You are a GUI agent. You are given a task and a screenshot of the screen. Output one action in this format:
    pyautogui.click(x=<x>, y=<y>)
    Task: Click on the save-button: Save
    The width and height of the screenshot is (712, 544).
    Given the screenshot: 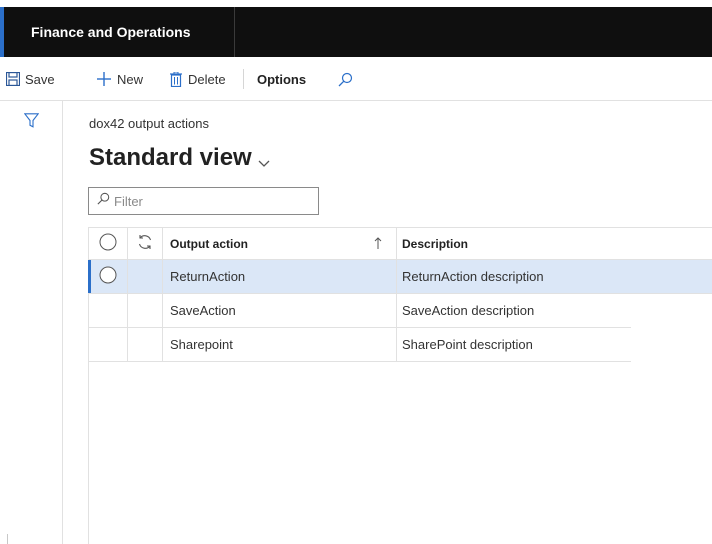 What is the action you would take?
    pyautogui.click(x=30, y=79)
    